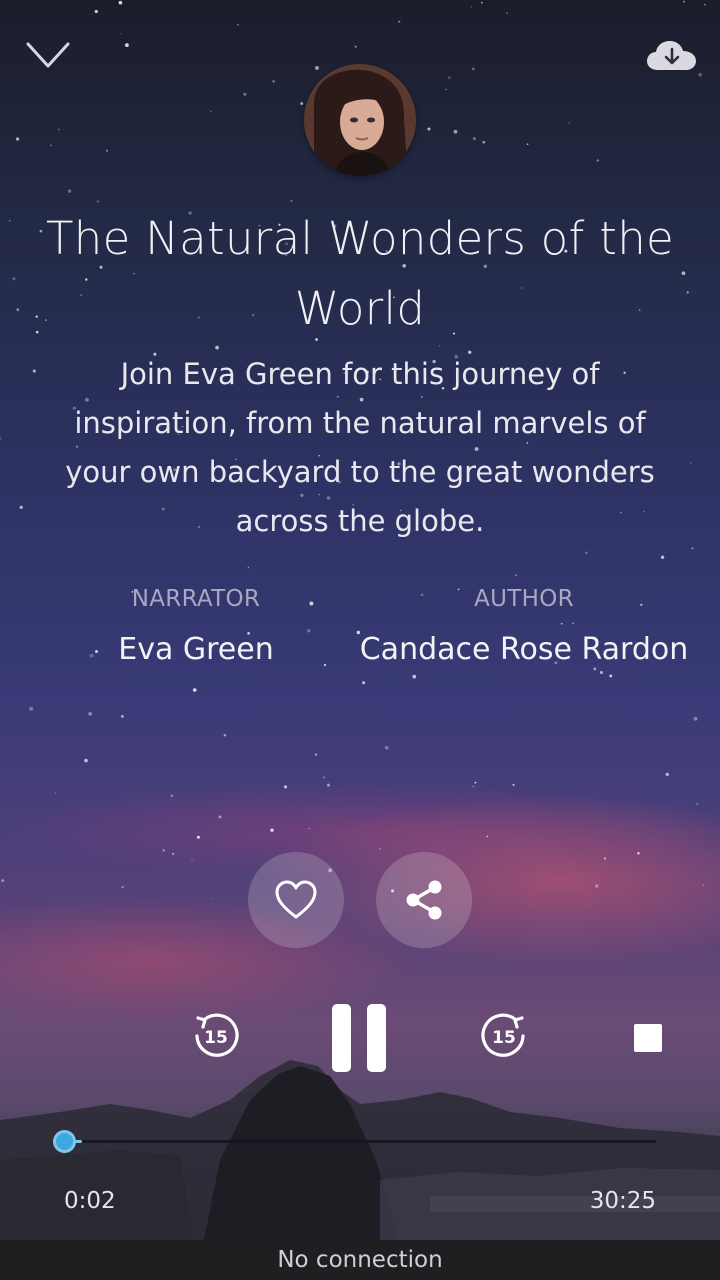 This screenshot has width=720, height=1280. Describe the element at coordinates (49, 56) in the screenshot. I see `collapse-button` at that location.